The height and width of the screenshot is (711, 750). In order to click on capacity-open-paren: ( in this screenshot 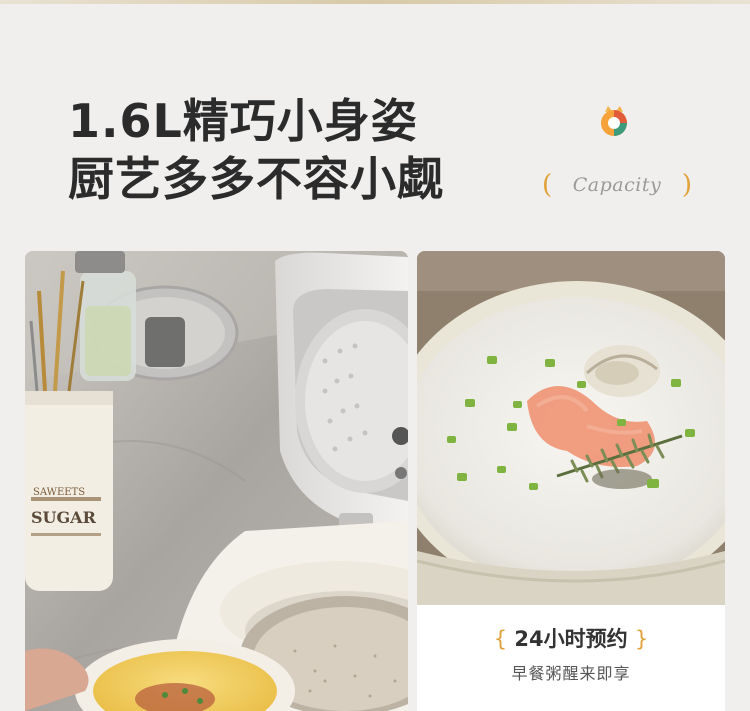, I will do `click(547, 185)`.